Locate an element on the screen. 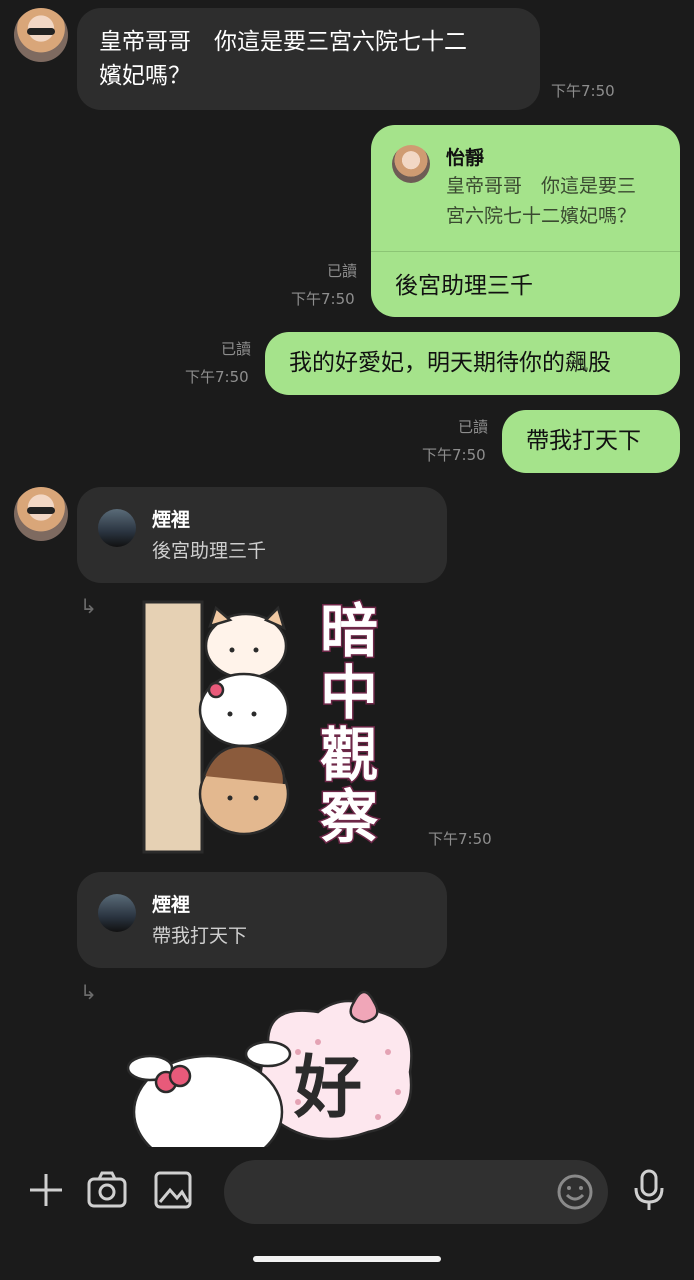 This screenshot has height=1280, width=694. sticker-image: 暗中觀察 is located at coordinates (268, 727).